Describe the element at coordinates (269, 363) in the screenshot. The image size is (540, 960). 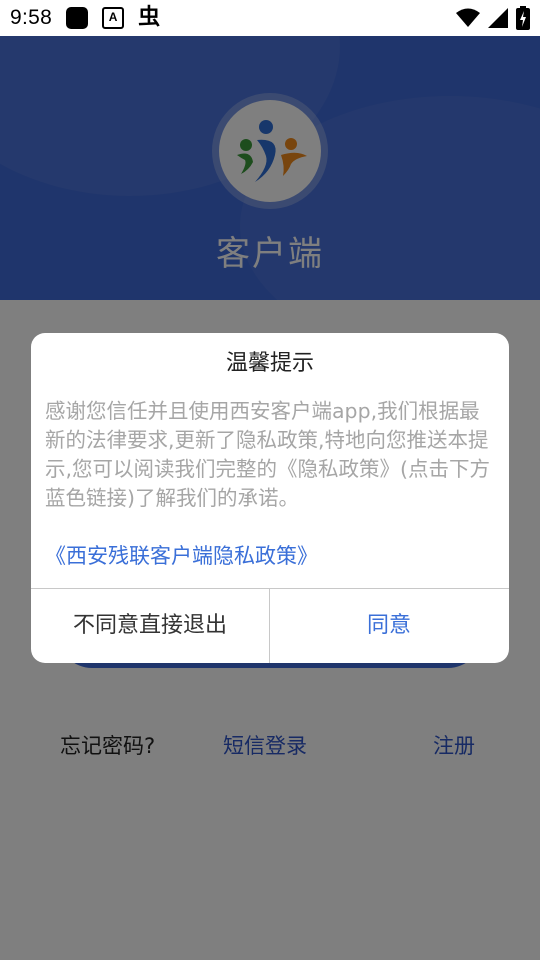
I see `dialog-title: 温馨提示` at that location.